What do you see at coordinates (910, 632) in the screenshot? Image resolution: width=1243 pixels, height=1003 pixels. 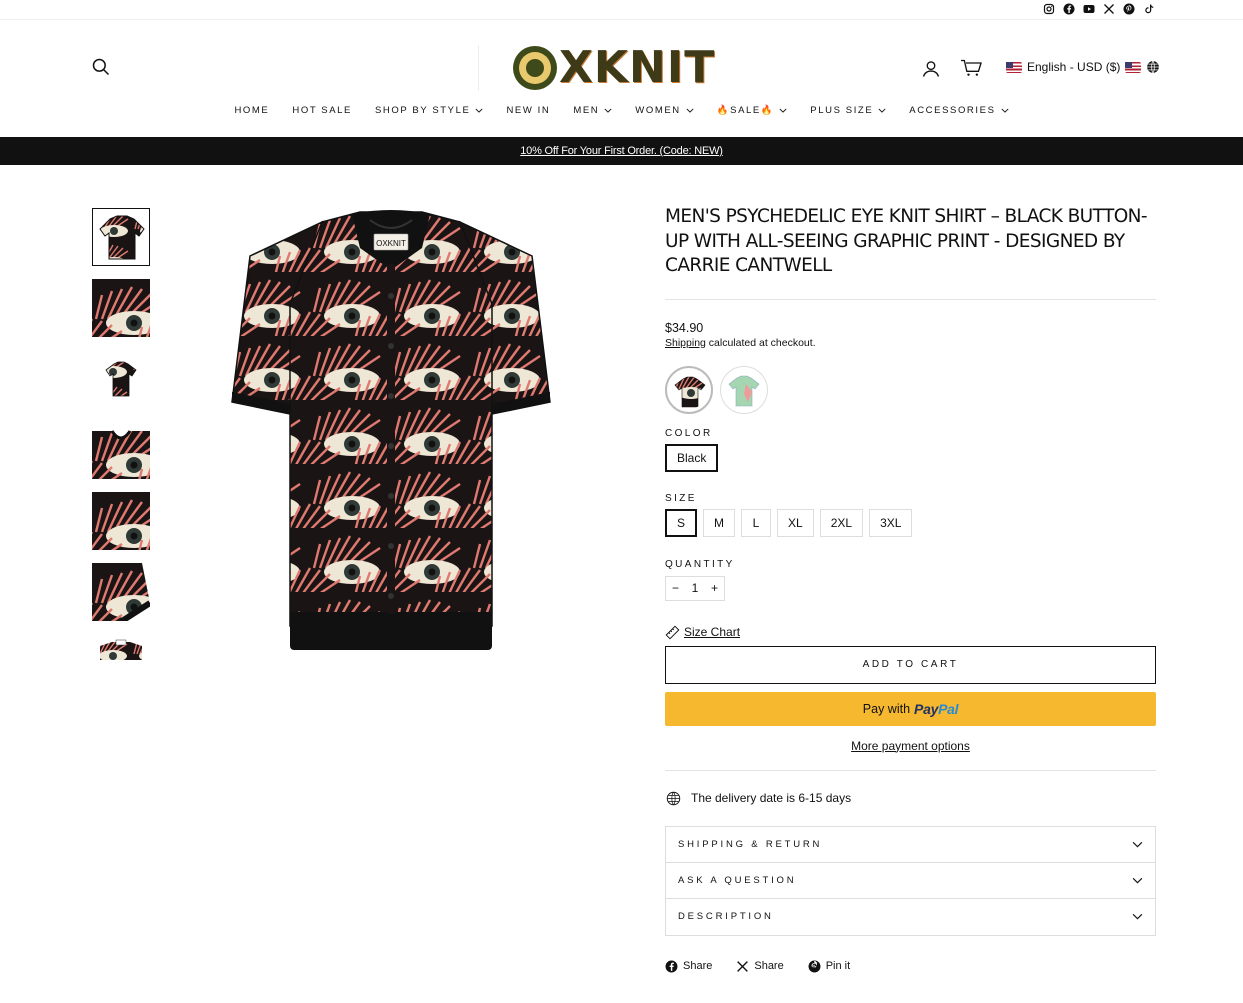 I see `size-chart-link: Size Chart` at bounding box center [910, 632].